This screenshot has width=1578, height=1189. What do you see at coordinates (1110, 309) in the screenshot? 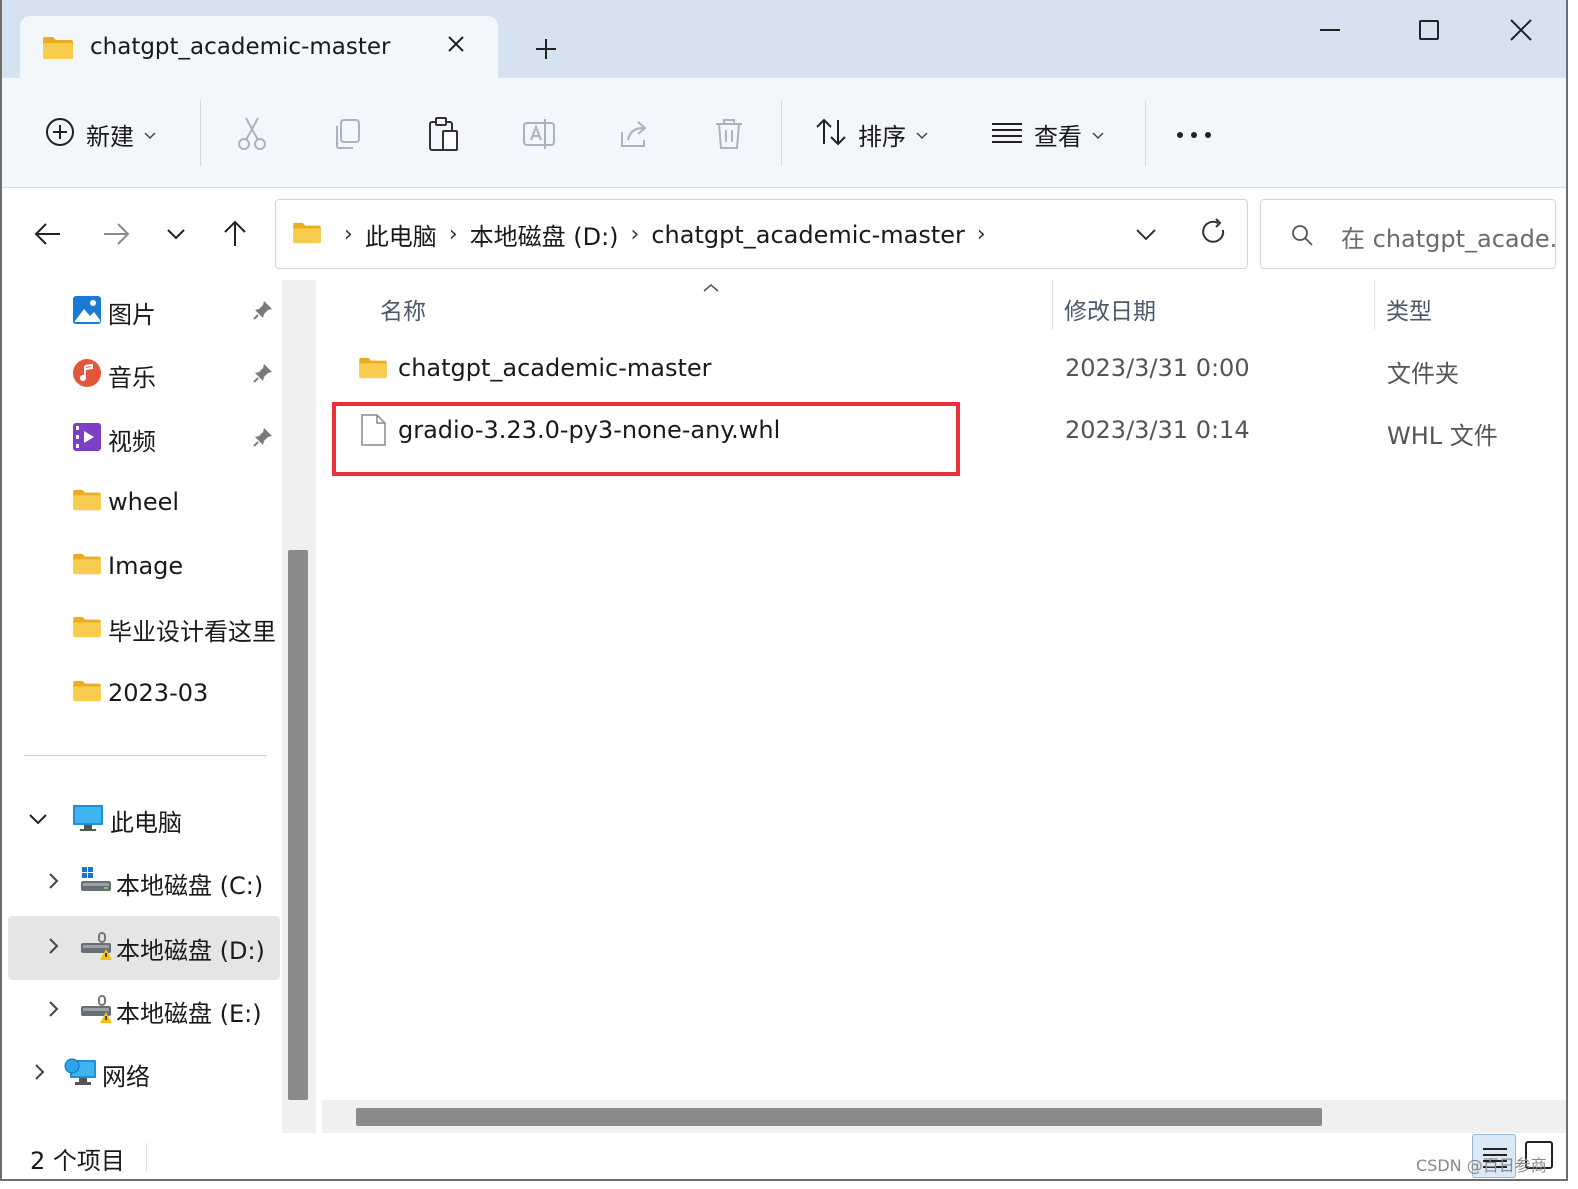
I see `column-header-modified: 修改日期` at bounding box center [1110, 309].